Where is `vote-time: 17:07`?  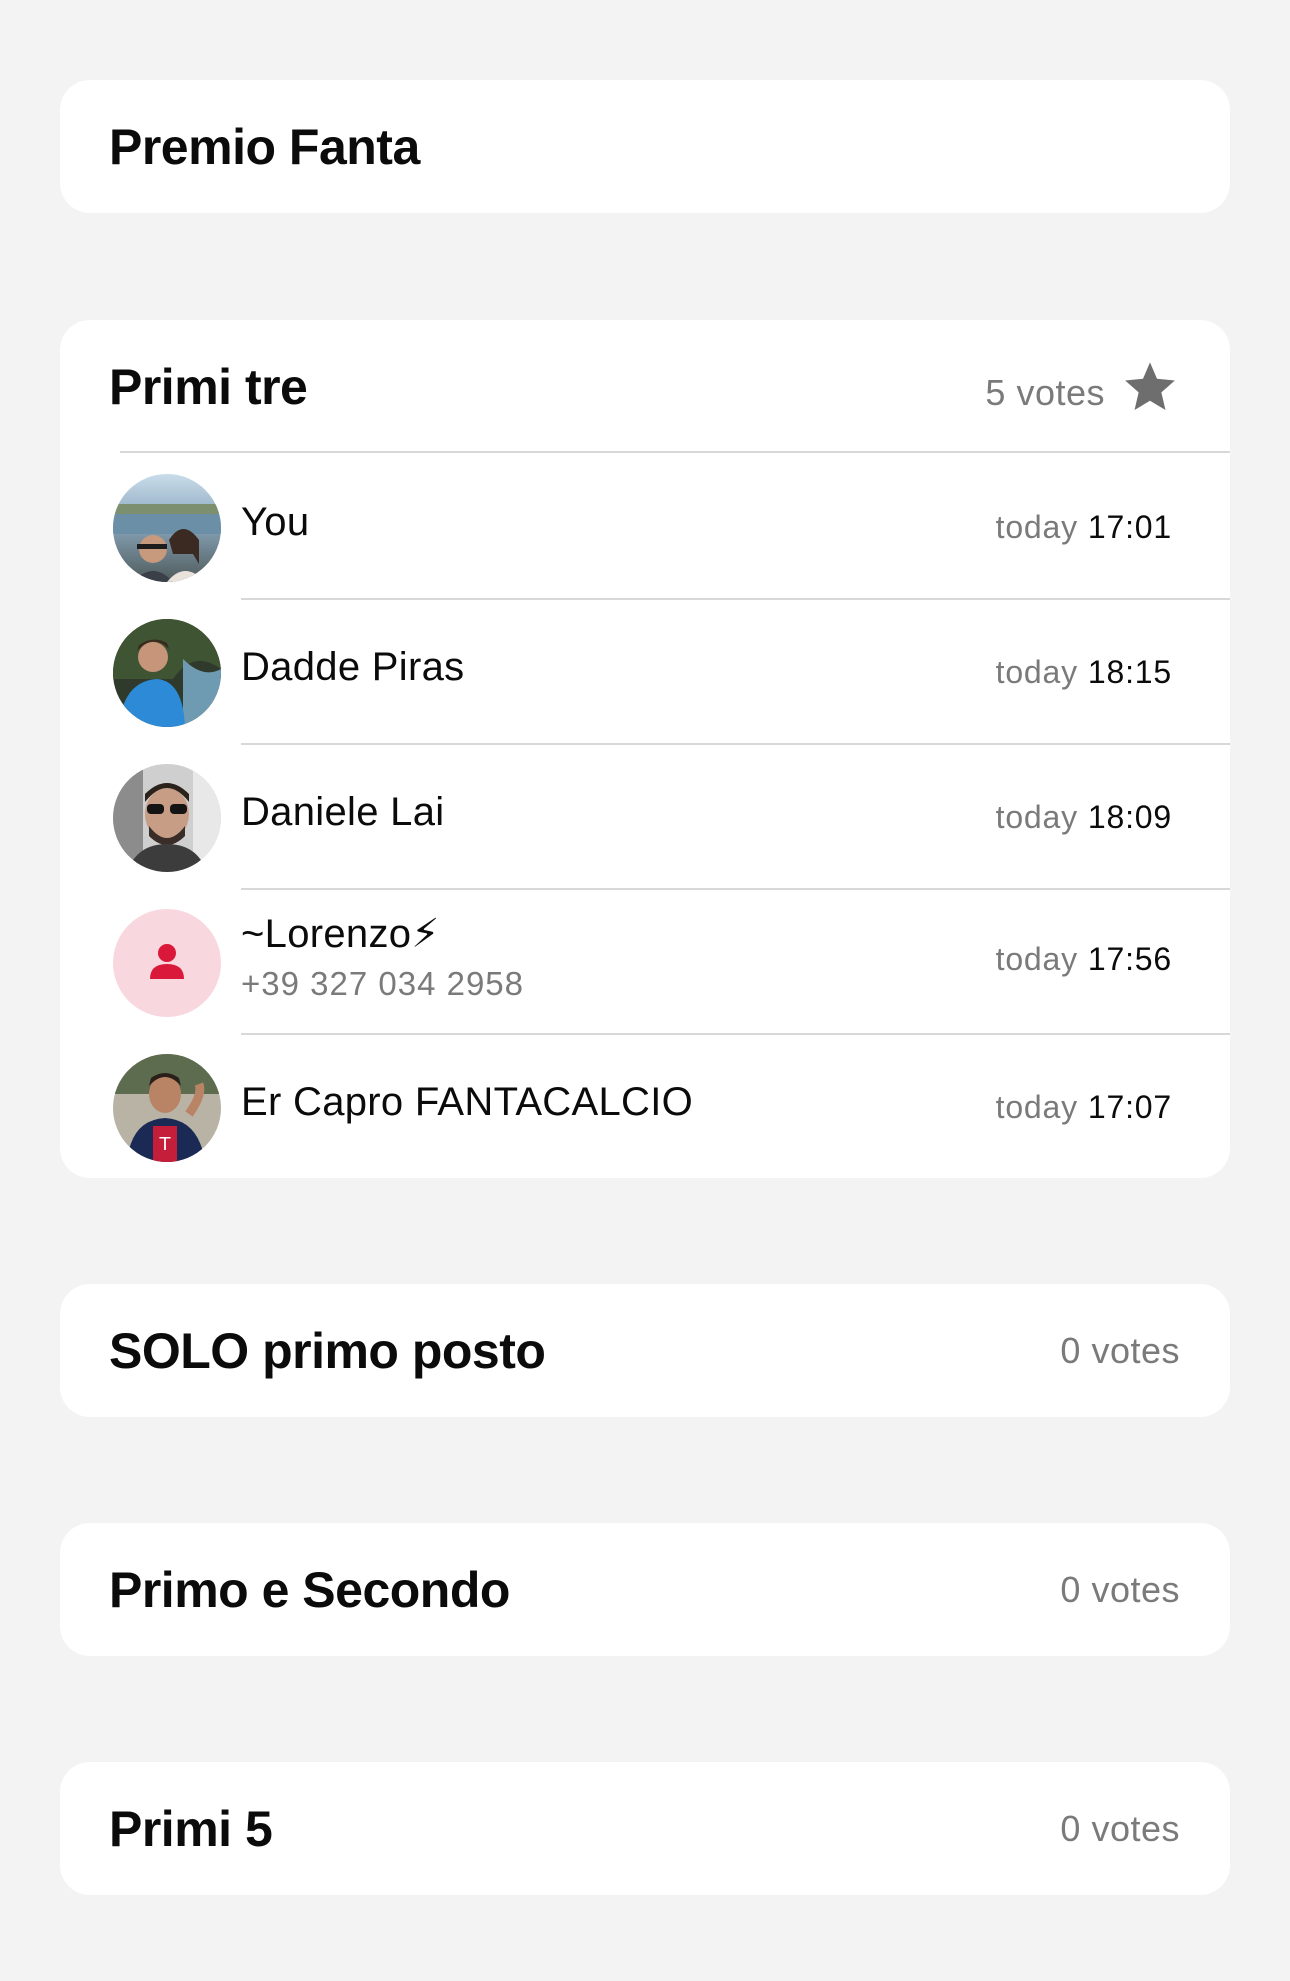
vote-time: 17:07 is located at coordinates (1129, 1107).